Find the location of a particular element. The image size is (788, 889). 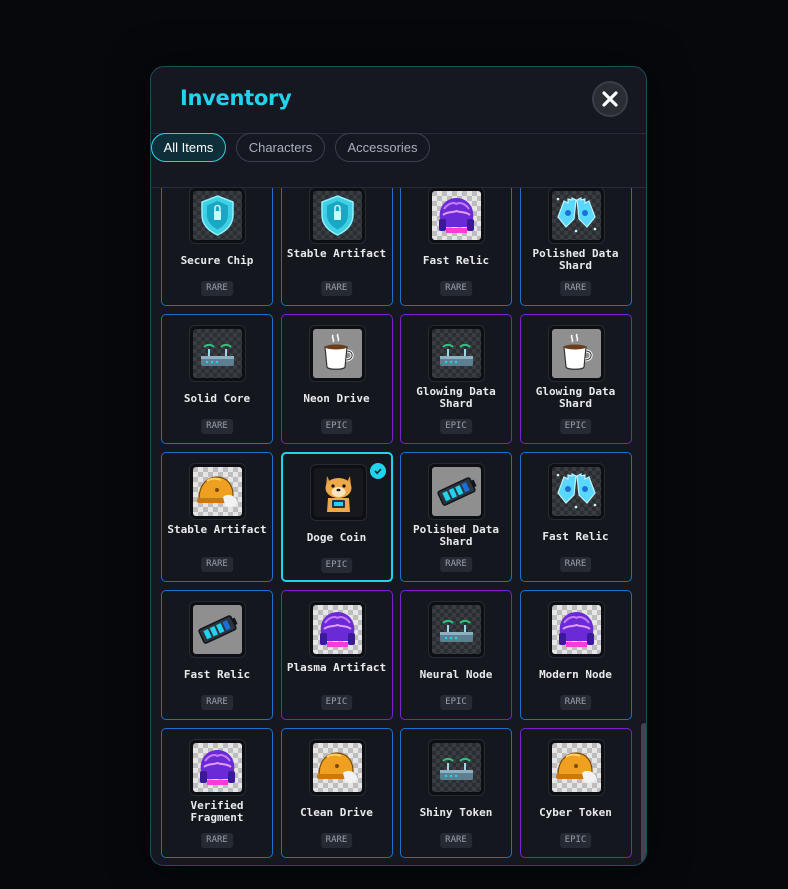

inventory-item-card: Neon Drive EPIC is located at coordinates (336, 379).